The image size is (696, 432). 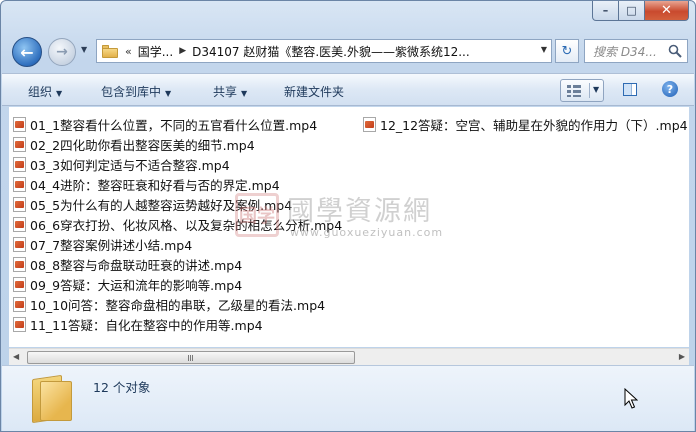 I want to click on organize-label: 组织, so click(x=40, y=92).